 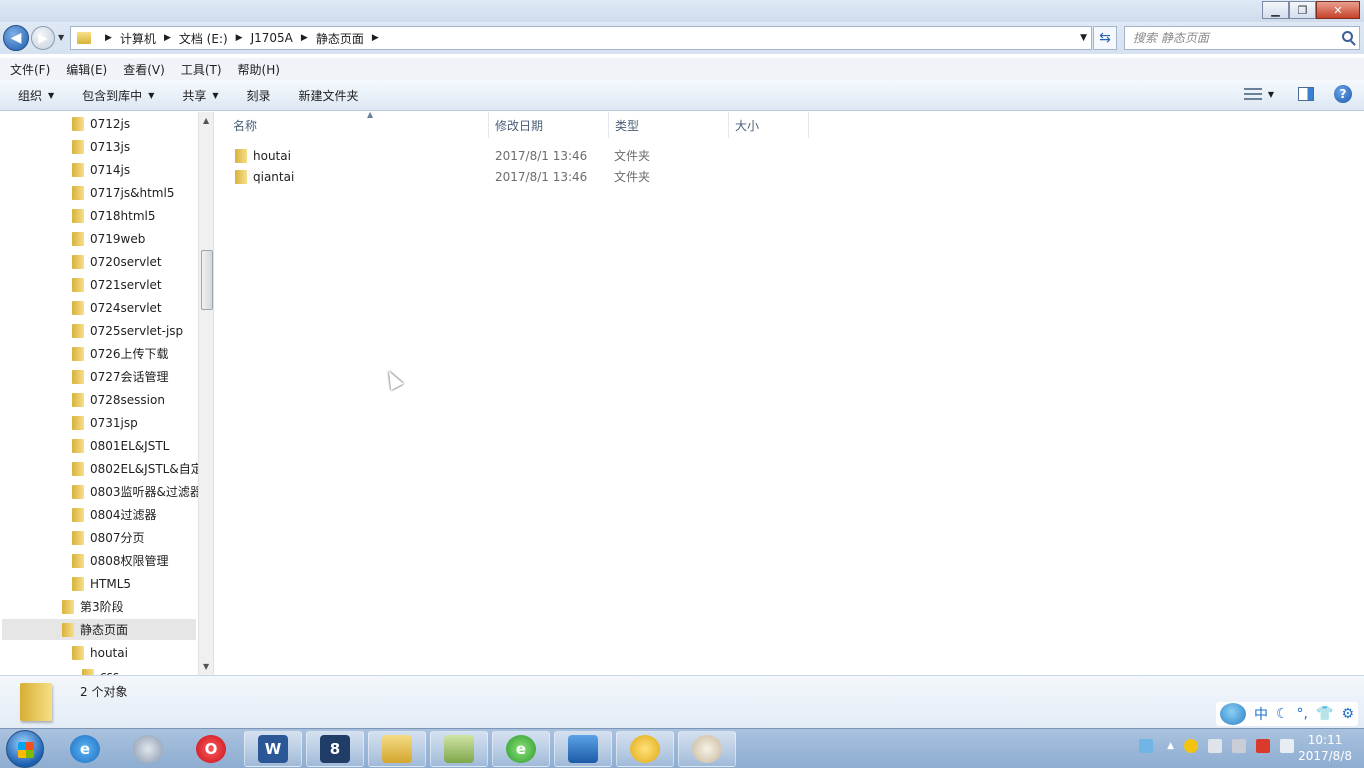 What do you see at coordinates (43, 38) in the screenshot?
I see `forward-button: ▶` at bounding box center [43, 38].